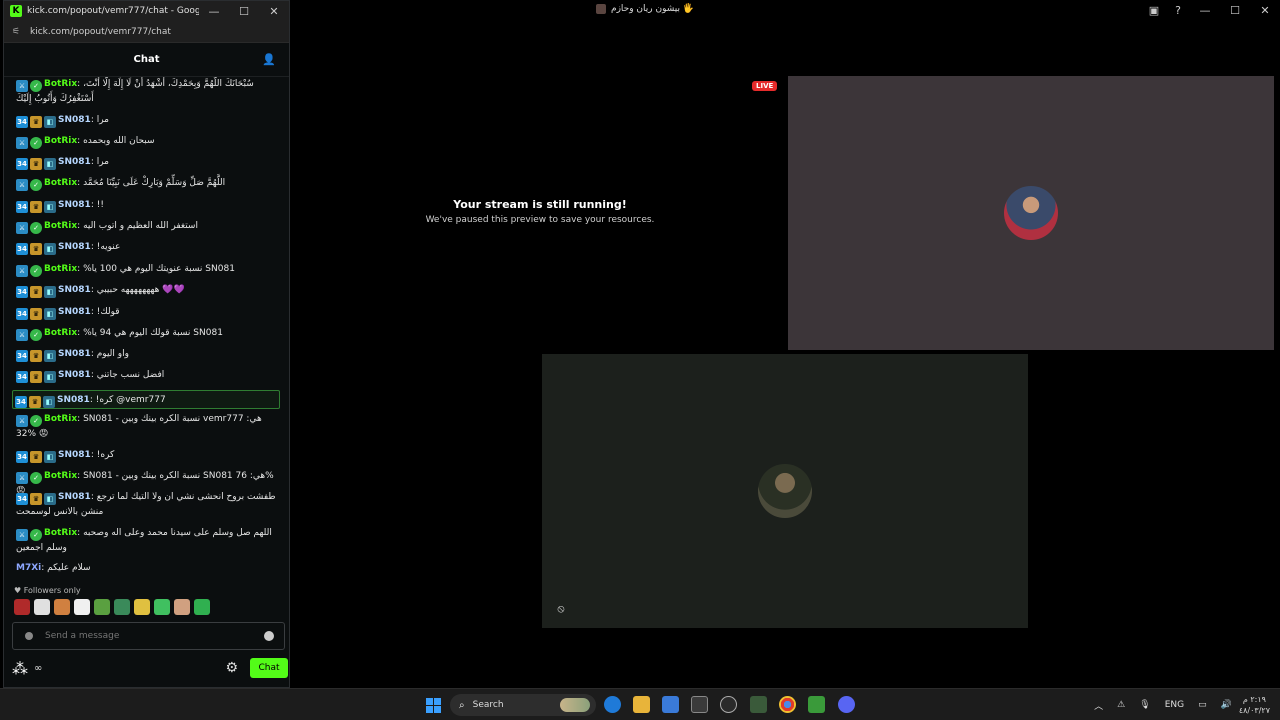 This screenshot has width=1280, height=720. Describe the element at coordinates (816, 704) in the screenshot. I see `game-icon` at that location.